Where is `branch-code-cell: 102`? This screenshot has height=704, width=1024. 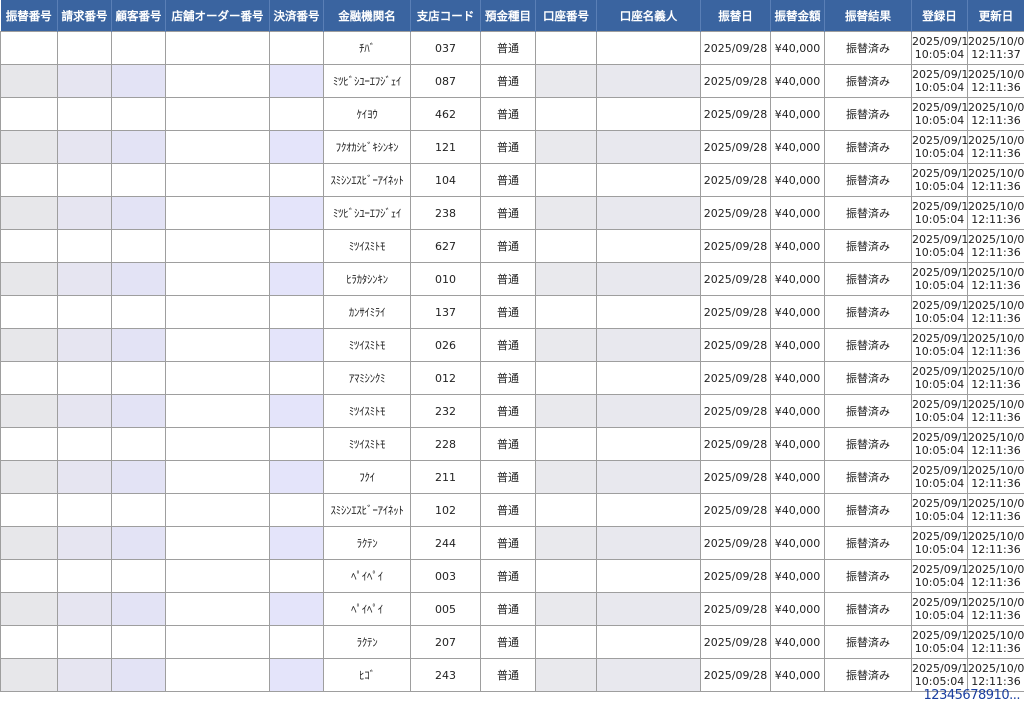
branch-code-cell: 102 is located at coordinates (445, 510).